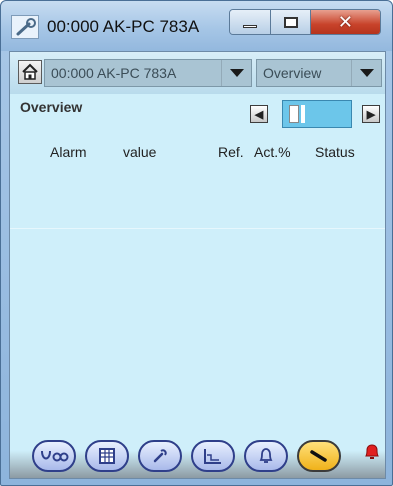 The width and height of the screenshot is (393, 486). I want to click on nav-trend-button, so click(213, 456).